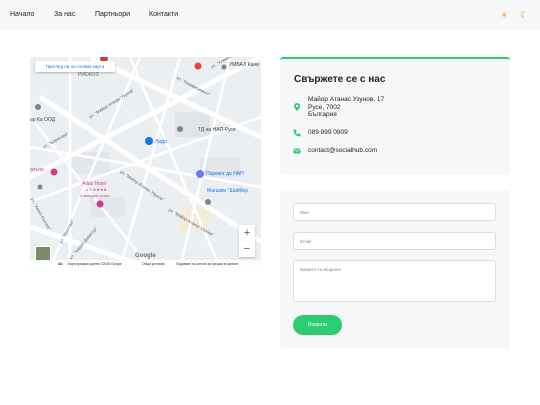 This screenshot has height=405, width=540. What do you see at coordinates (342, 151) in the screenshot?
I see `email-address: contact@socialhub.com` at bounding box center [342, 151].